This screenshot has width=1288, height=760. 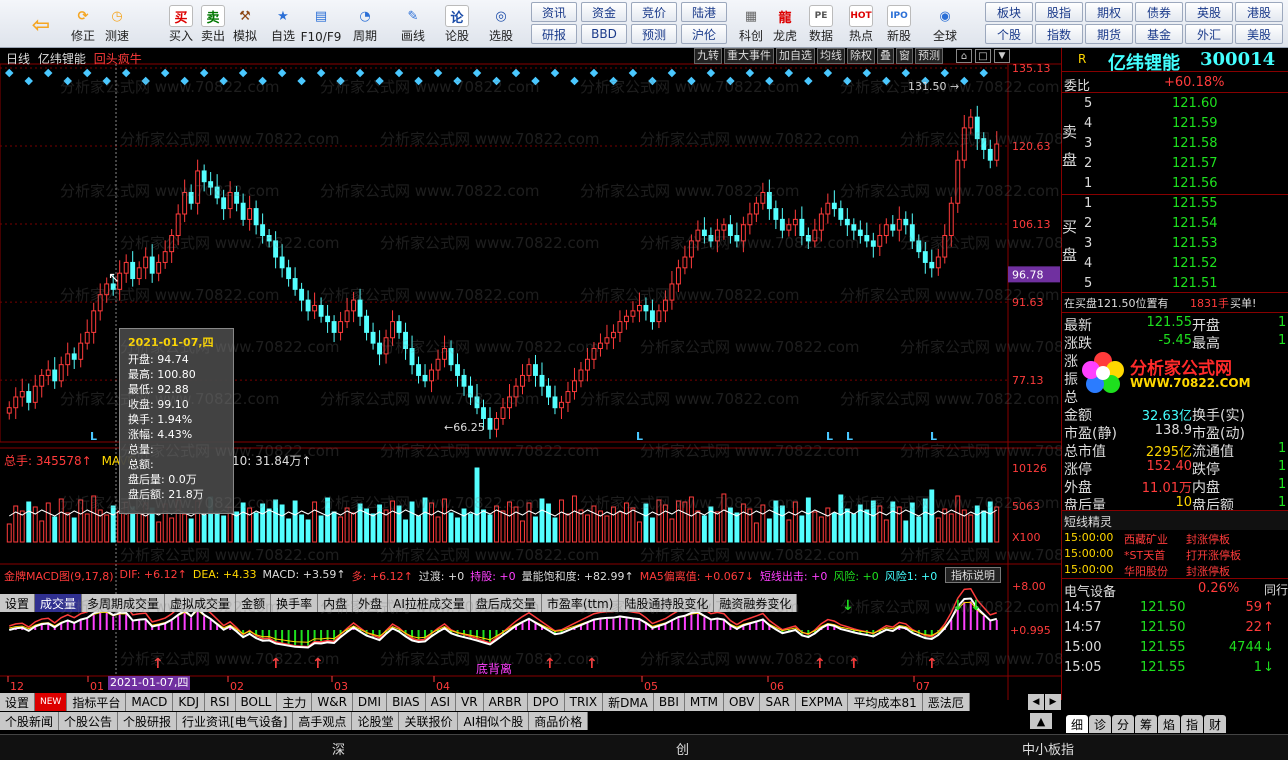 I want to click on news-tab: 关联报价, so click(x=429, y=721).